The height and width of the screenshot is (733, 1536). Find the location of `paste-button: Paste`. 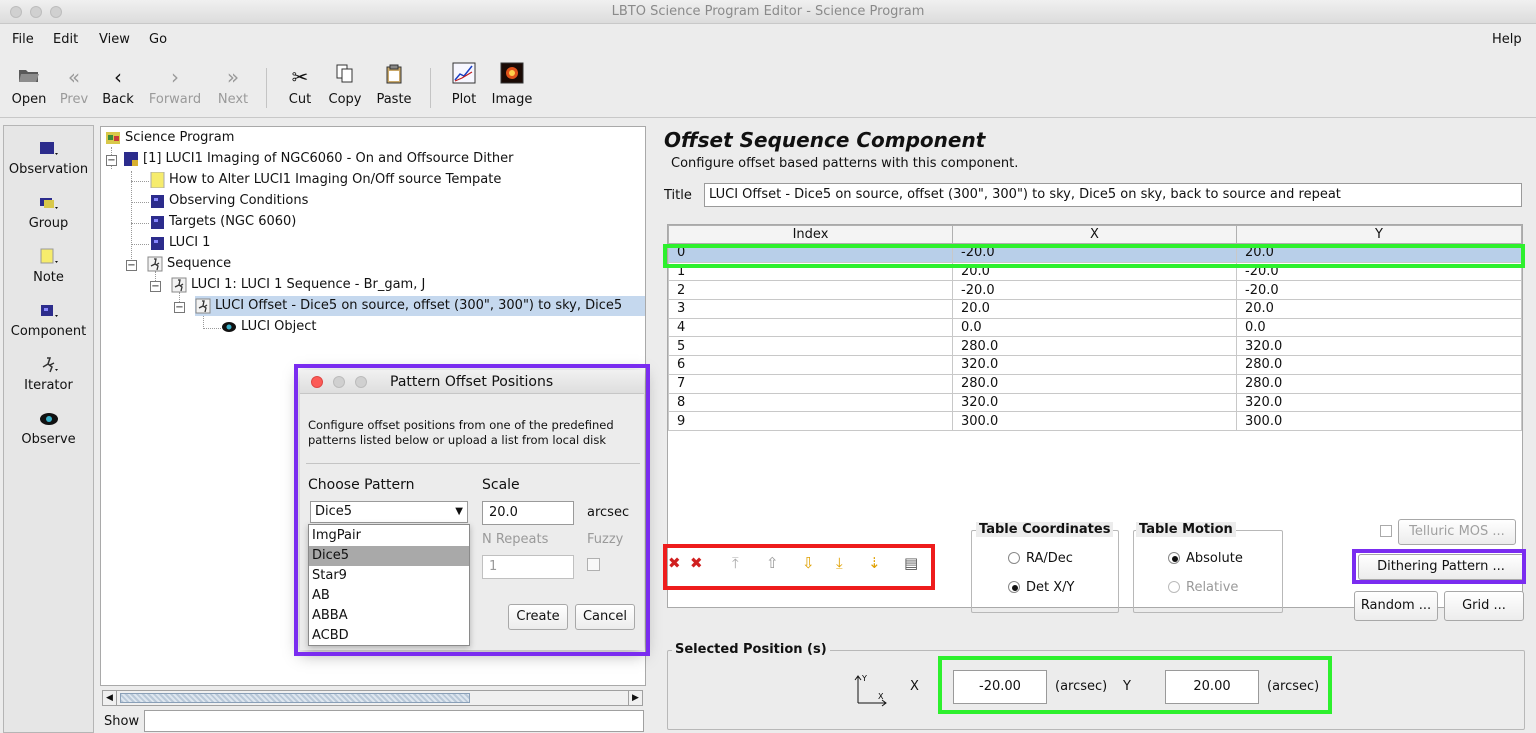

paste-button: Paste is located at coordinates (394, 84).